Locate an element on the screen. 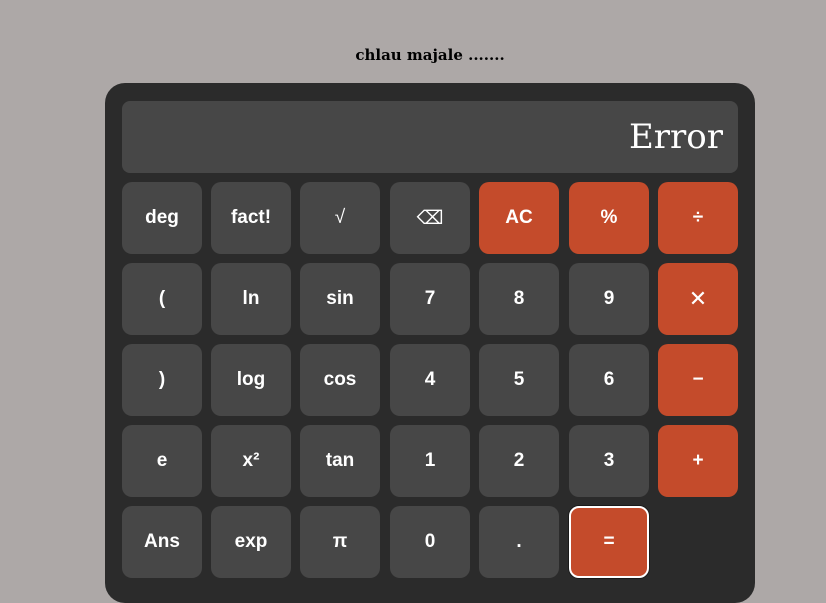  digit-7-button: 7 is located at coordinates (430, 299).